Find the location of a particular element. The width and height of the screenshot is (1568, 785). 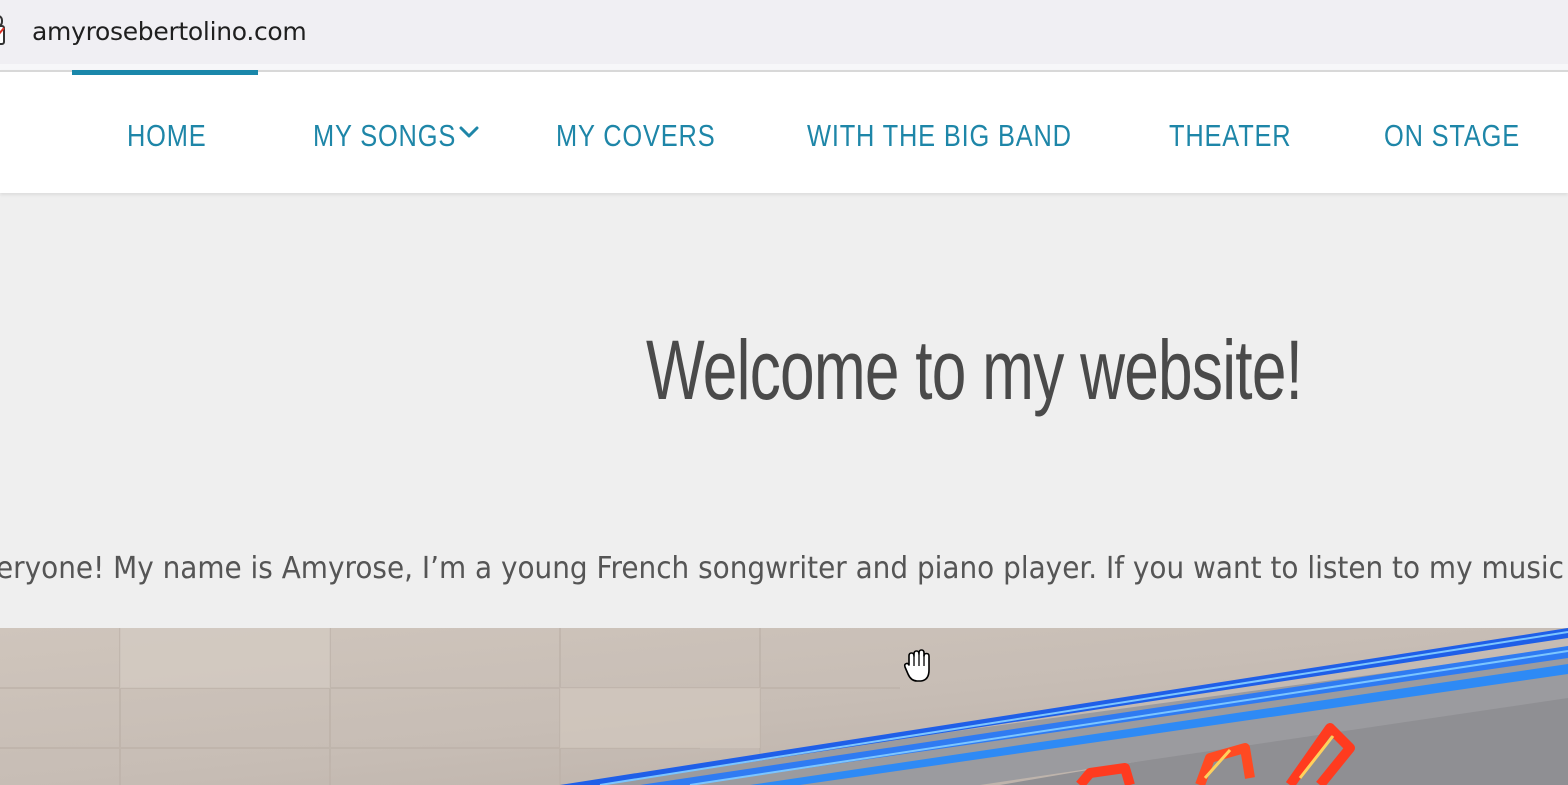

nav-item-home: HOME is located at coordinates (167, 136).